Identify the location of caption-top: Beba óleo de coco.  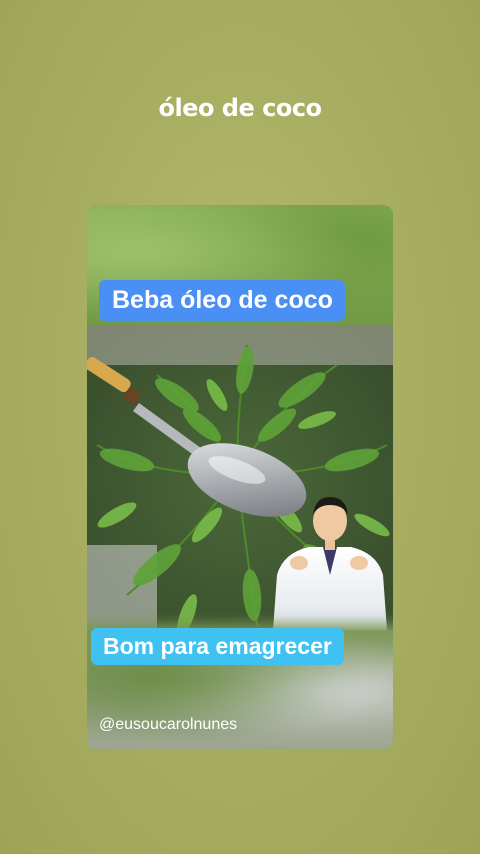
(222, 300).